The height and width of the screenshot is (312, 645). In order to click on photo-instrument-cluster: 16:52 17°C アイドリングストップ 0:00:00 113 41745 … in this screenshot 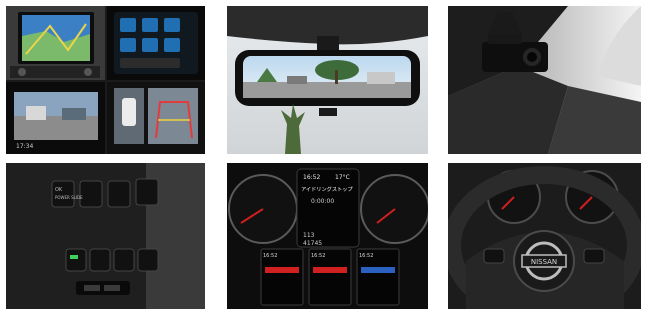, I will do `click(327, 236)`.